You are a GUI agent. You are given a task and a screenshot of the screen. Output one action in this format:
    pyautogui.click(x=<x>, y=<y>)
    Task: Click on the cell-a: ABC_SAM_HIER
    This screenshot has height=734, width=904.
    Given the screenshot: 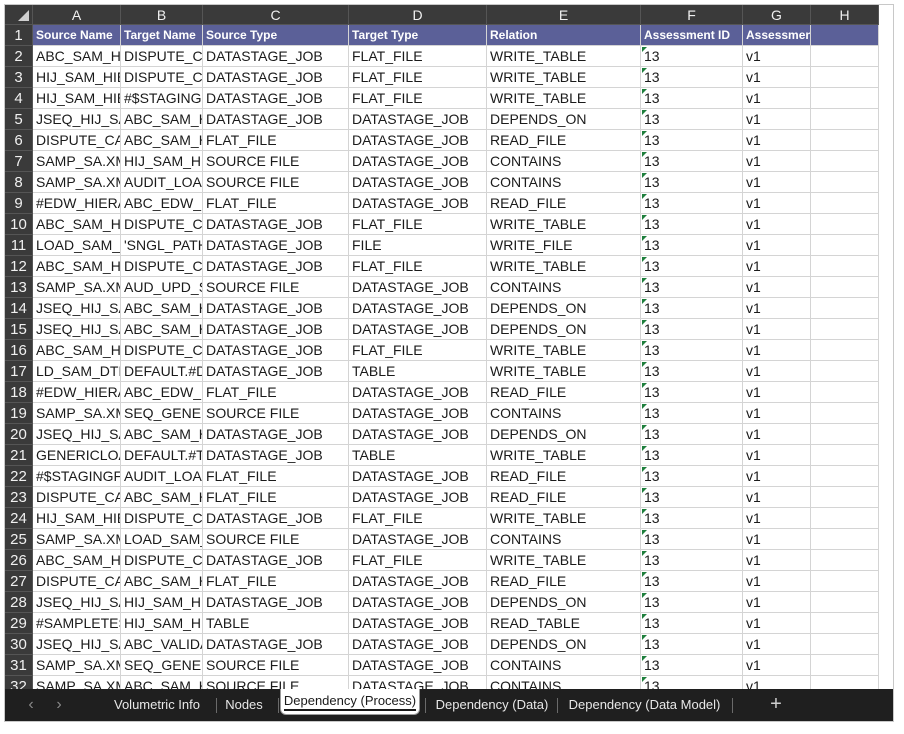 What is the action you would take?
    pyautogui.click(x=77, y=56)
    